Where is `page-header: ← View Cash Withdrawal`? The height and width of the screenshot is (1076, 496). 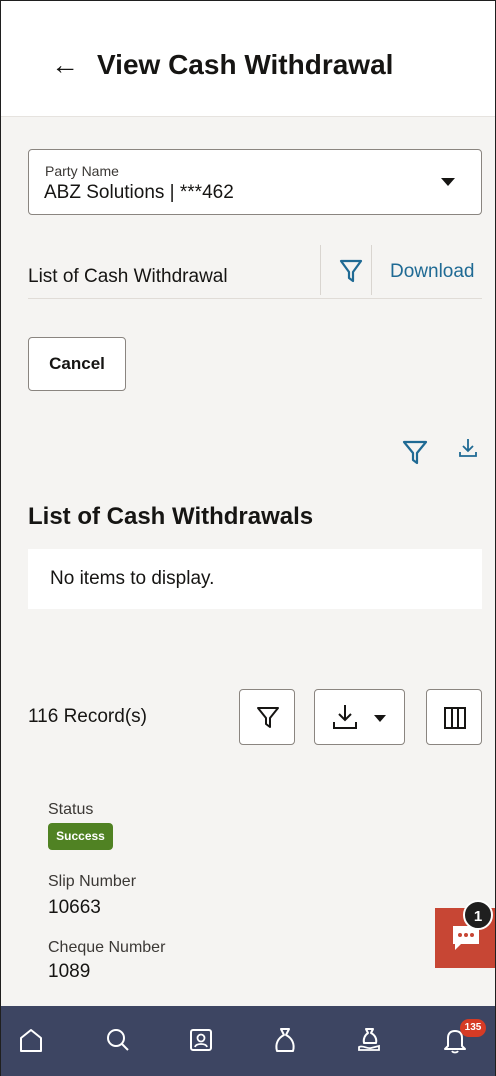
page-header: ← View Cash Withdrawal is located at coordinates (248, 59).